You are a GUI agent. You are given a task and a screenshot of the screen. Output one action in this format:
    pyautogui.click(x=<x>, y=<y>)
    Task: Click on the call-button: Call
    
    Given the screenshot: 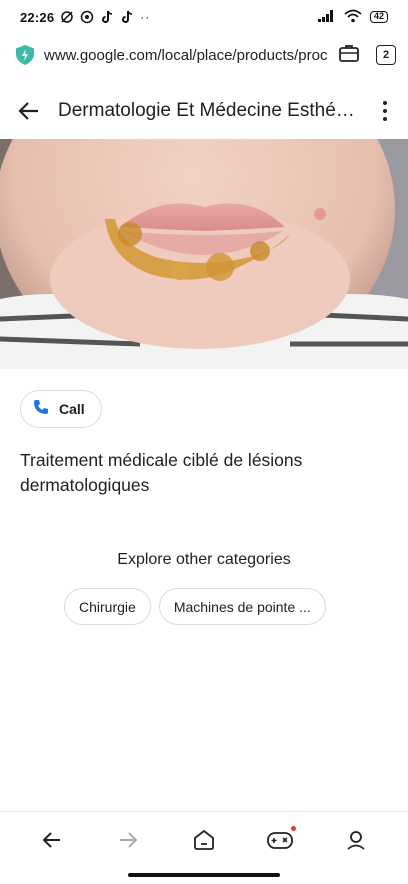 What is the action you would take?
    pyautogui.click(x=61, y=409)
    